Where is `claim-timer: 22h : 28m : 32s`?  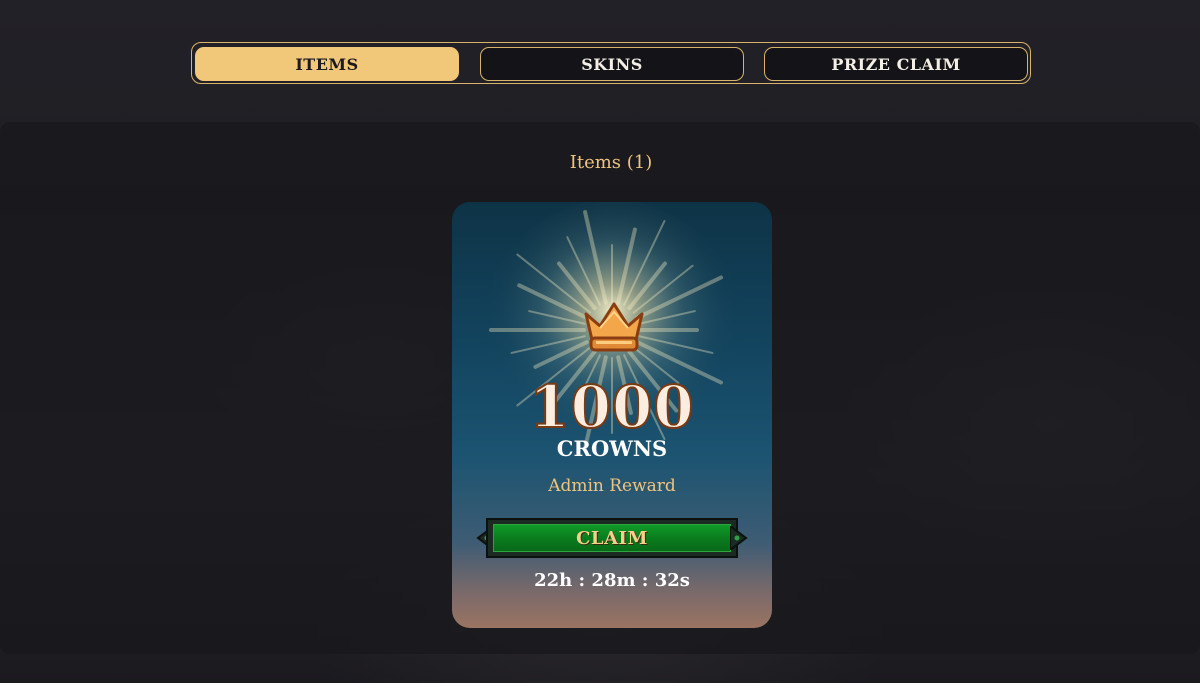
claim-timer: 22h : 28m : 32s is located at coordinates (612, 580).